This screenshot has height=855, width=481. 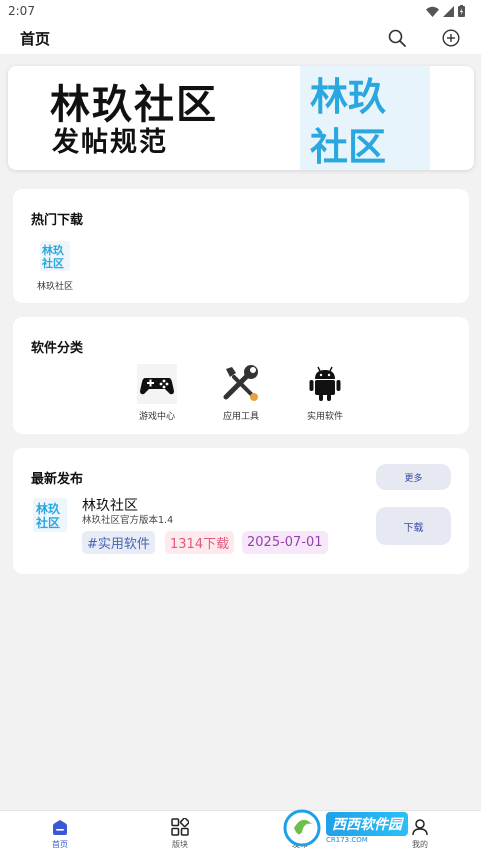 What do you see at coordinates (367, 824) in the screenshot?
I see `watermark-text: 西西软件园` at bounding box center [367, 824].